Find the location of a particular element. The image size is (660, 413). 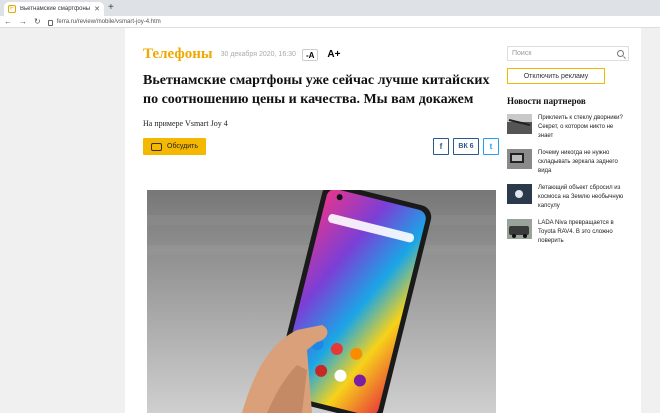

new-tab-button: + is located at coordinates (111, 8).